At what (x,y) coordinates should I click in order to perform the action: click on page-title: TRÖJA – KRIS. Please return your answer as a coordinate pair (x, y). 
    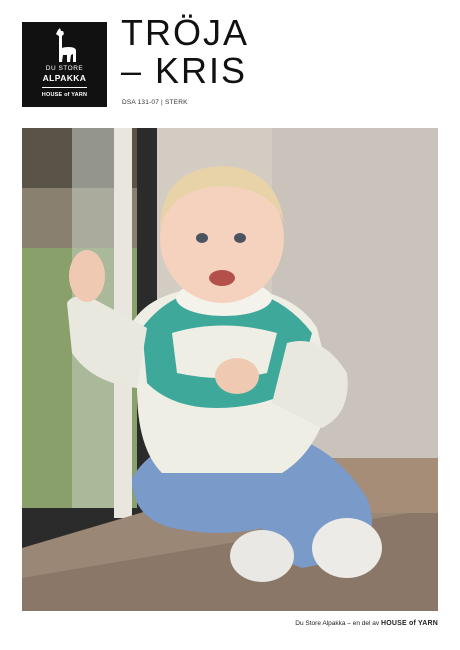
    Looking at the image, I should click on (185, 52).